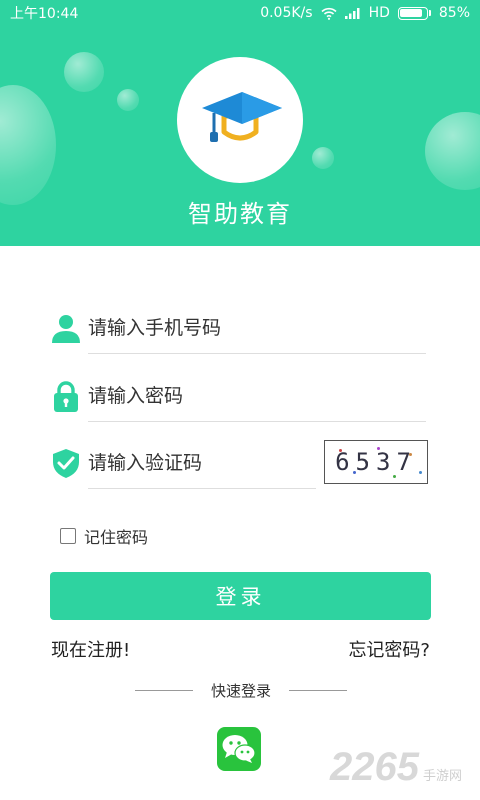  What do you see at coordinates (164, 690) in the screenshot?
I see `divider-line-left` at bounding box center [164, 690].